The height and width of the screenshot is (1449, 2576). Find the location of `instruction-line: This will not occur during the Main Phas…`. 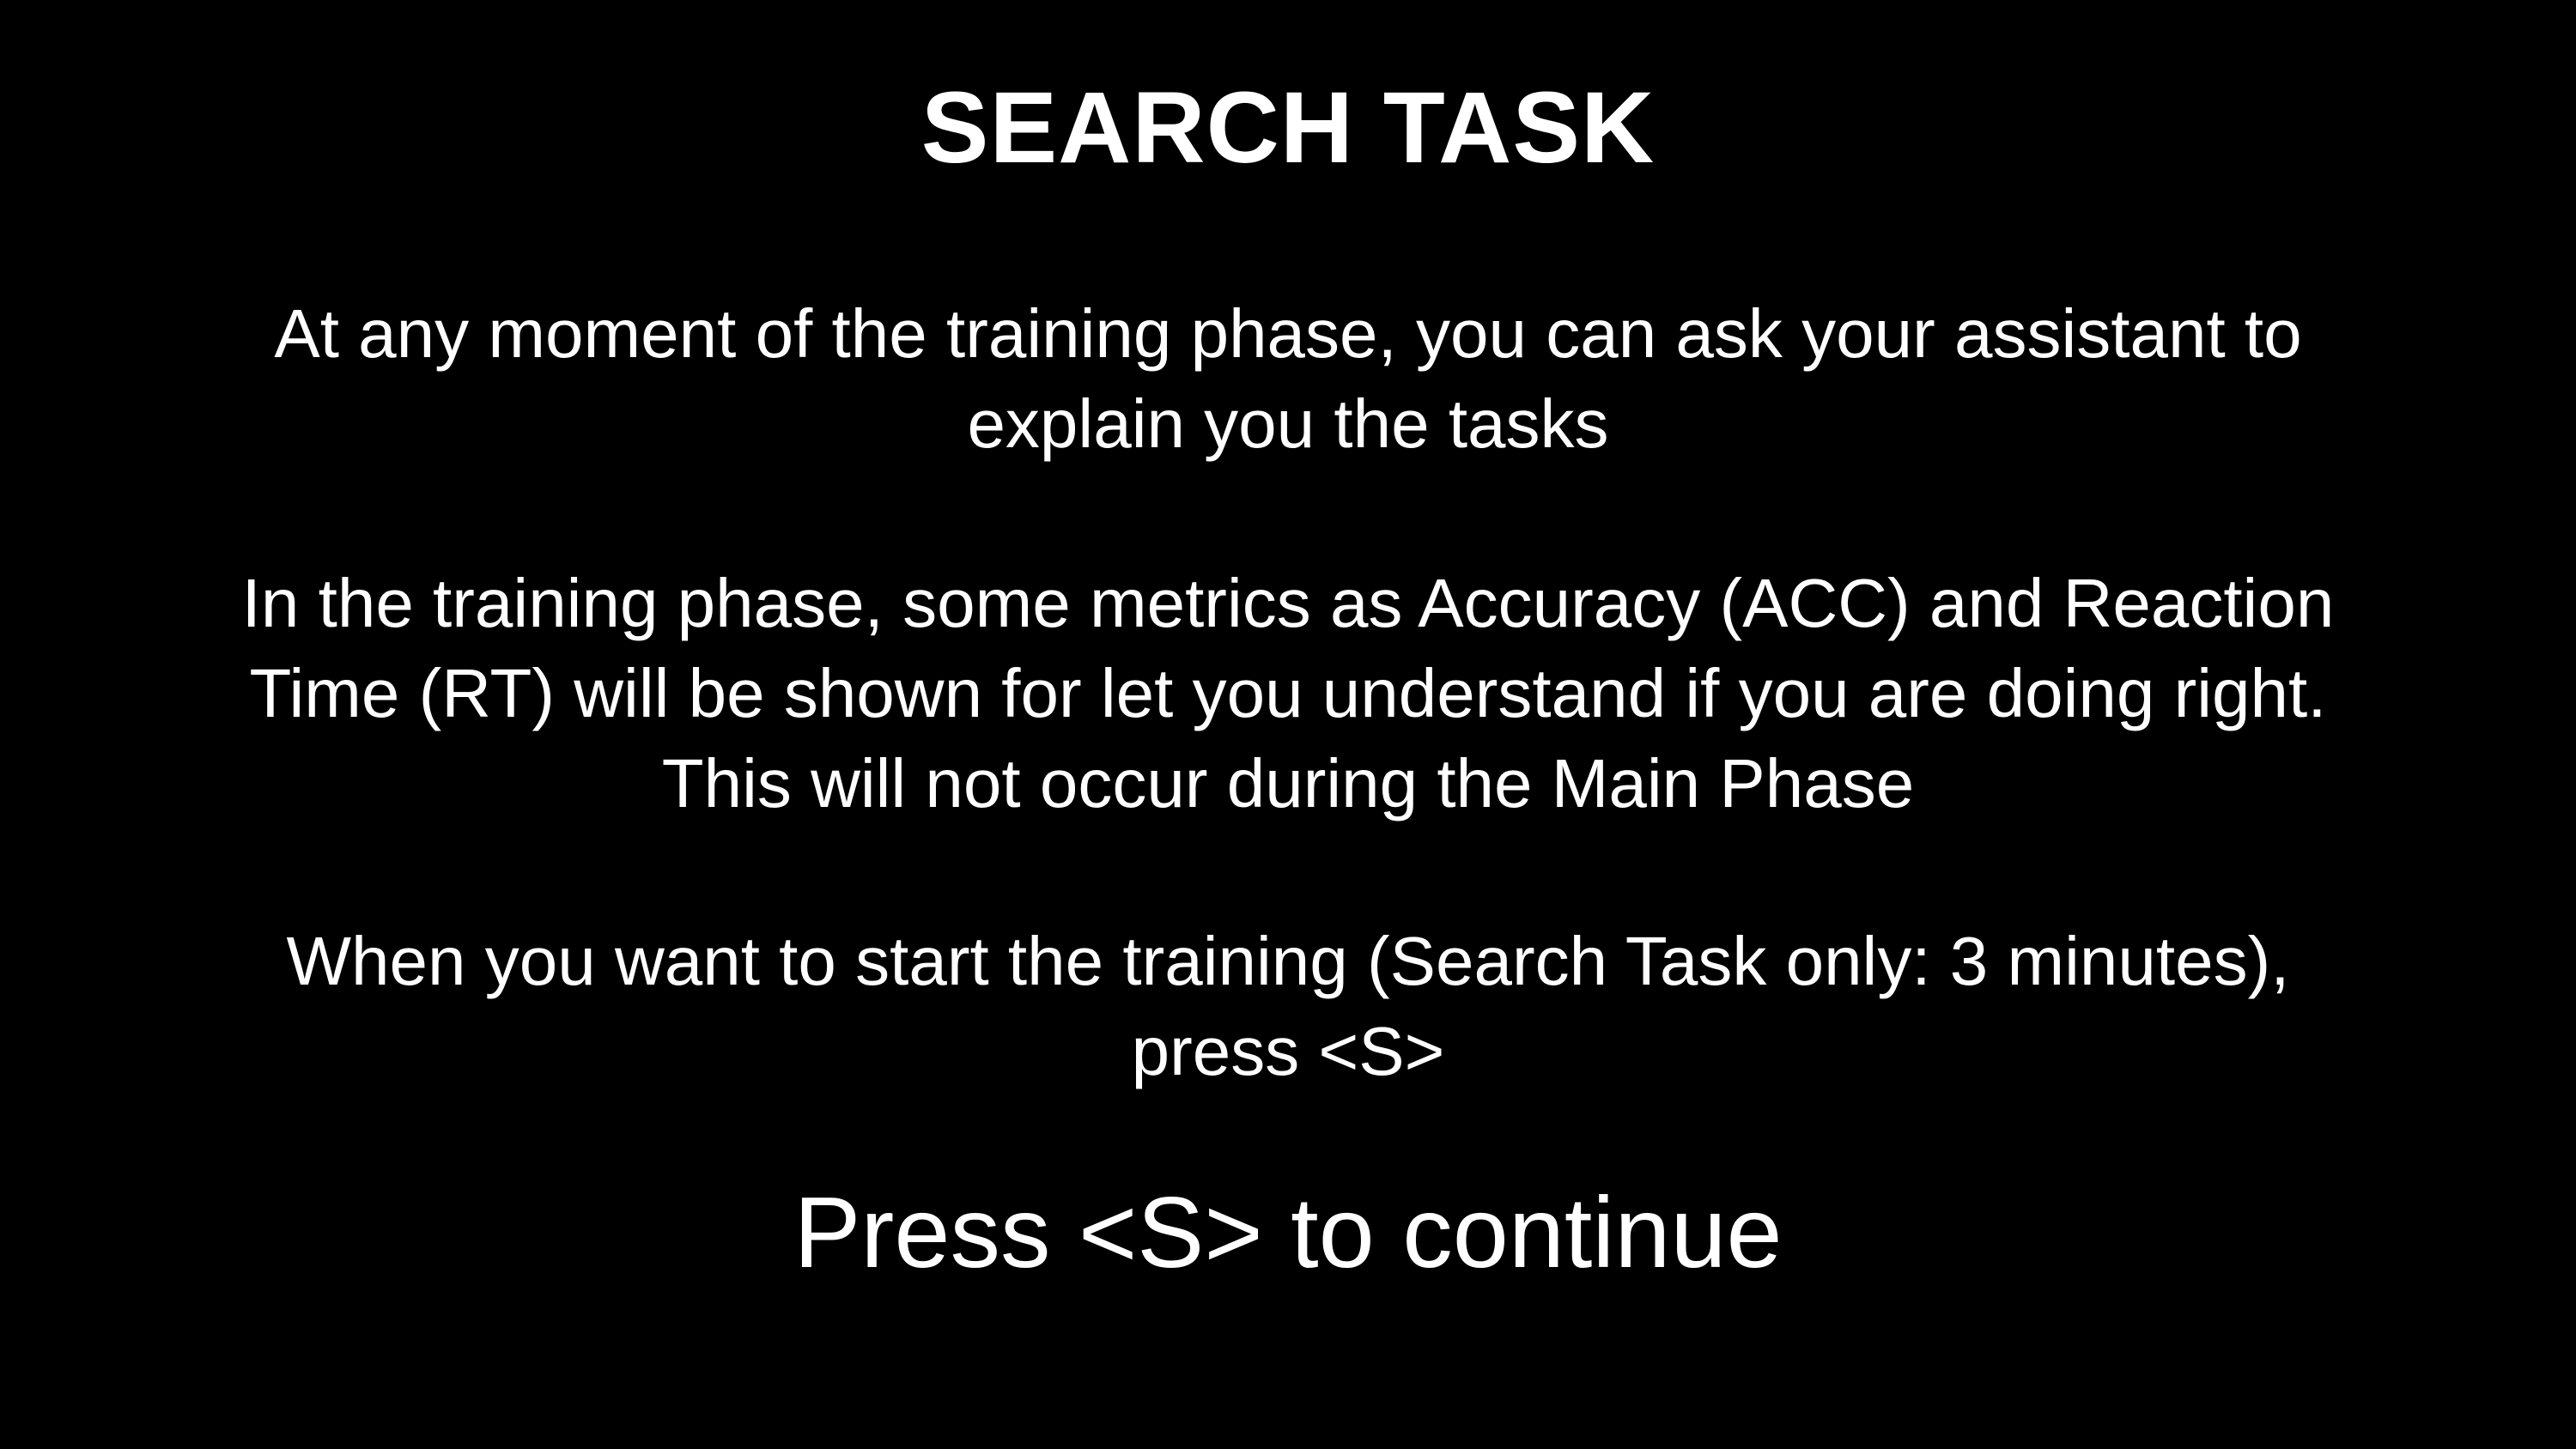

instruction-line: This will not occur during the Main Phas… is located at coordinates (1288, 783).